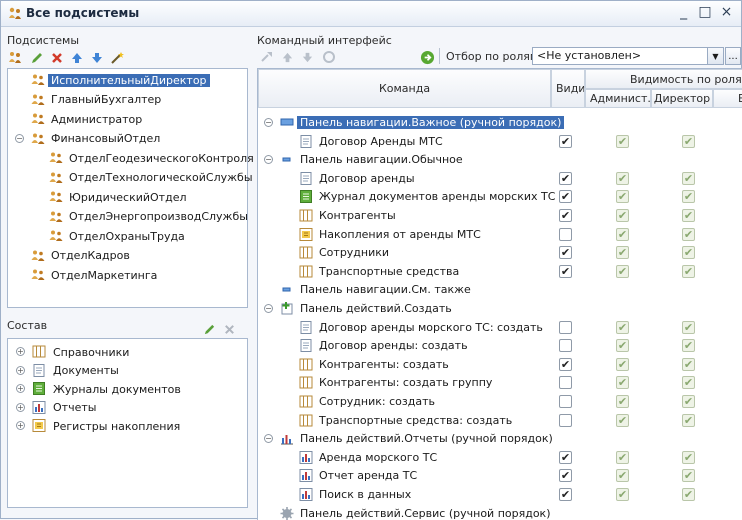 This screenshot has width=742, height=520. Describe the element at coordinates (367, 401) in the screenshot. I see `command-row: Сотрудник: создать` at that location.